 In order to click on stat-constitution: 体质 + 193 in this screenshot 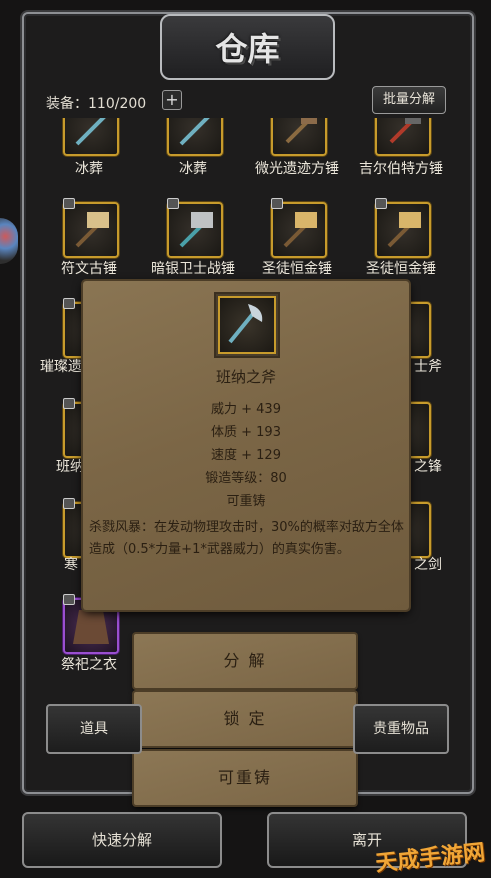, I will do `click(246, 432)`.